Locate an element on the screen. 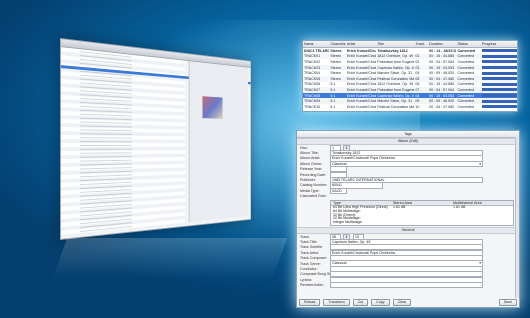 The image size is (530, 318). calculated-gain-label: Calculated Gain: is located at coordinates (313, 196).